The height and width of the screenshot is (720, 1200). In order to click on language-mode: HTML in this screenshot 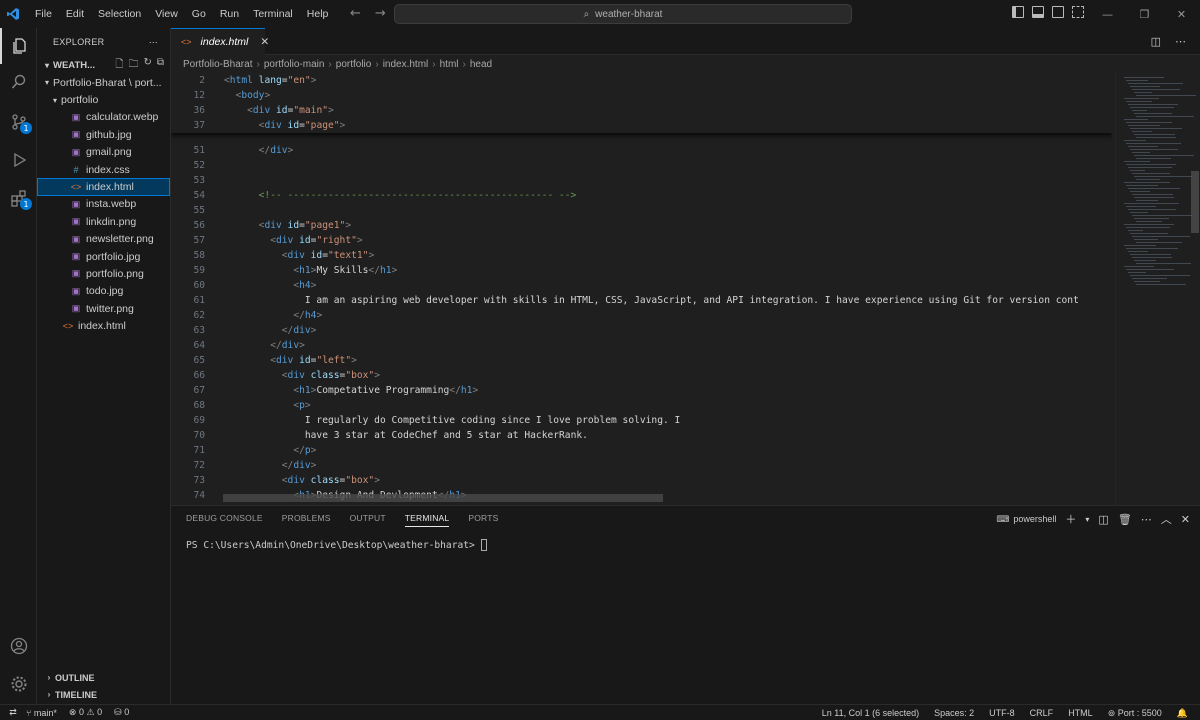, I will do `click(1080, 713)`.